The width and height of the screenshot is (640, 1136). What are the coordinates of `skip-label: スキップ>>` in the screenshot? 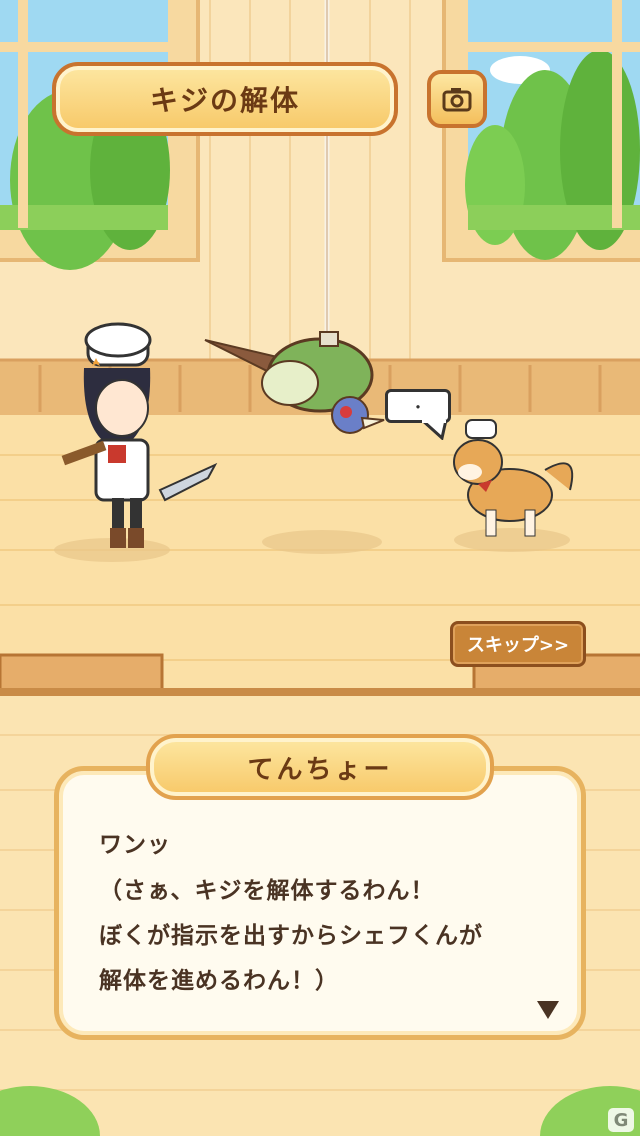 It's located at (518, 645).